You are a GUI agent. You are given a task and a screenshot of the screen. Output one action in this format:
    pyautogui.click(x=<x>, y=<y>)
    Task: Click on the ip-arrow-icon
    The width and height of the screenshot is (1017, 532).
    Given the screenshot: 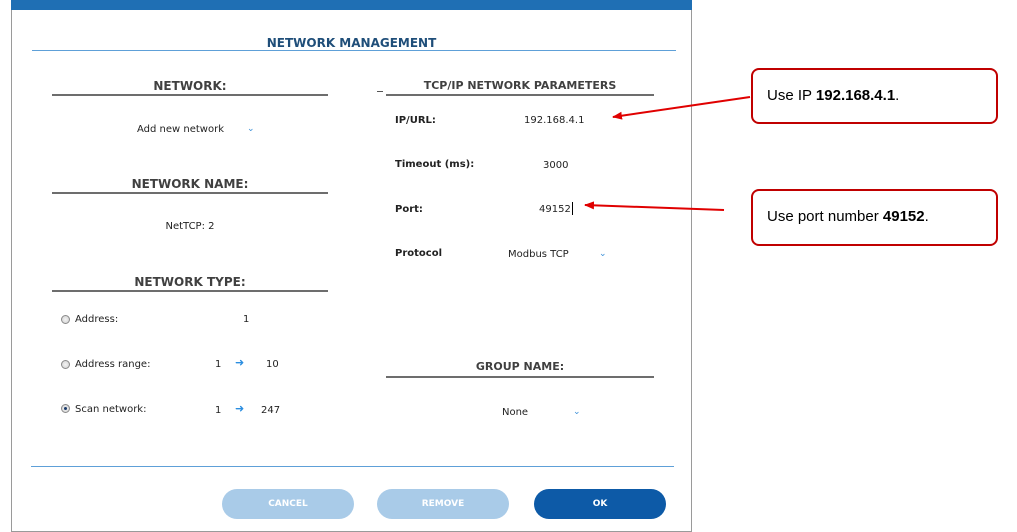 What is the action you would take?
    pyautogui.click(x=681, y=108)
    